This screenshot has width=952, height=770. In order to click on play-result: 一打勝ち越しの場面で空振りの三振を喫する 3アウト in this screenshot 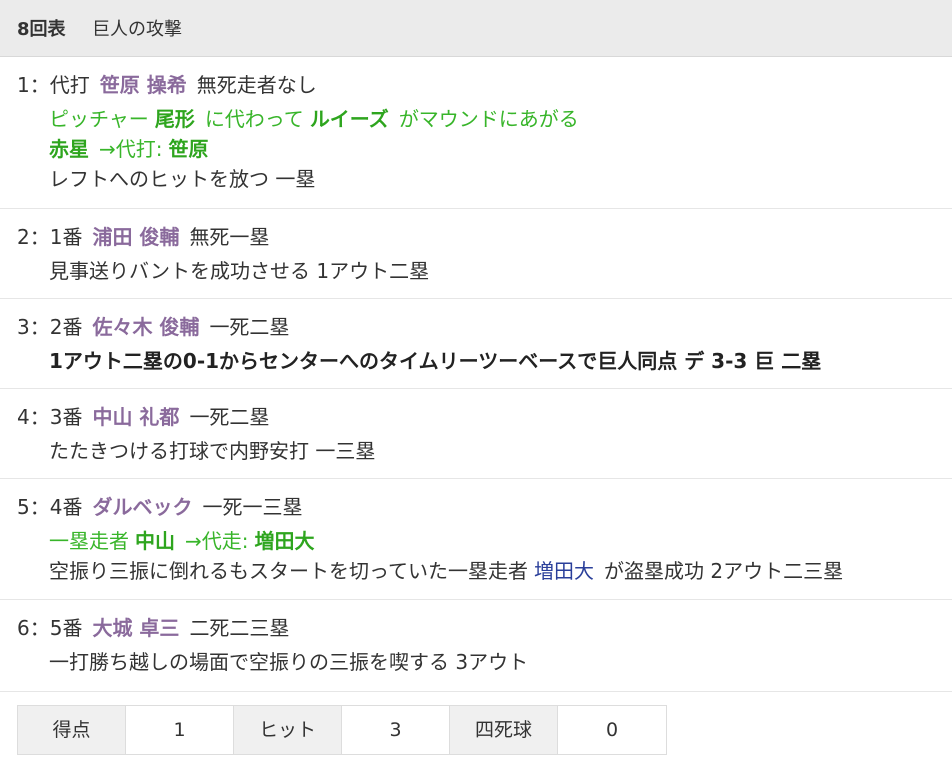, I will do `click(289, 662)`.